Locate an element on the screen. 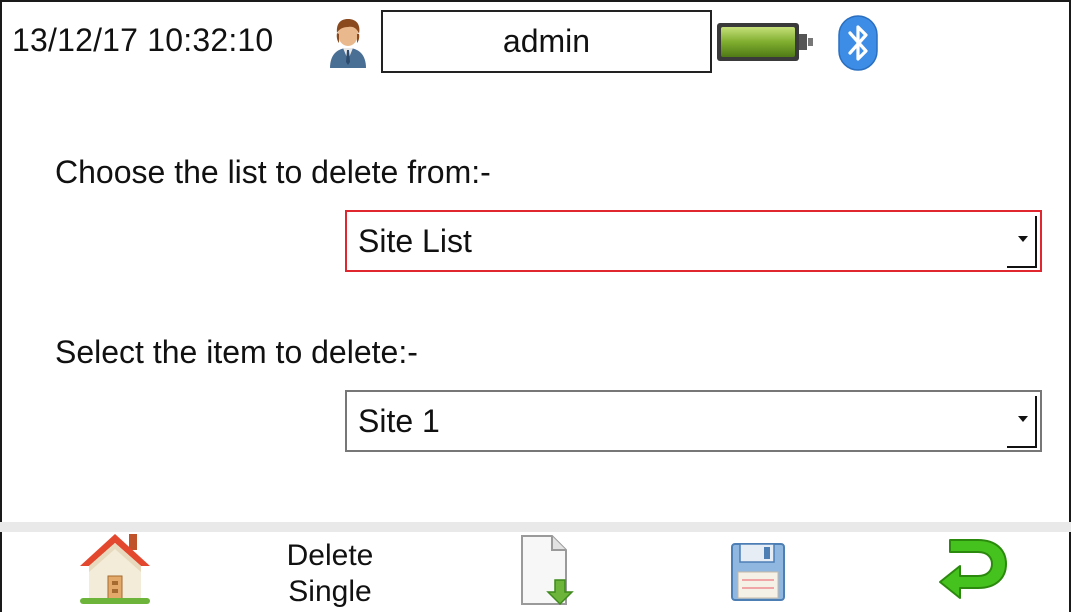  home-button is located at coordinates (115, 572).